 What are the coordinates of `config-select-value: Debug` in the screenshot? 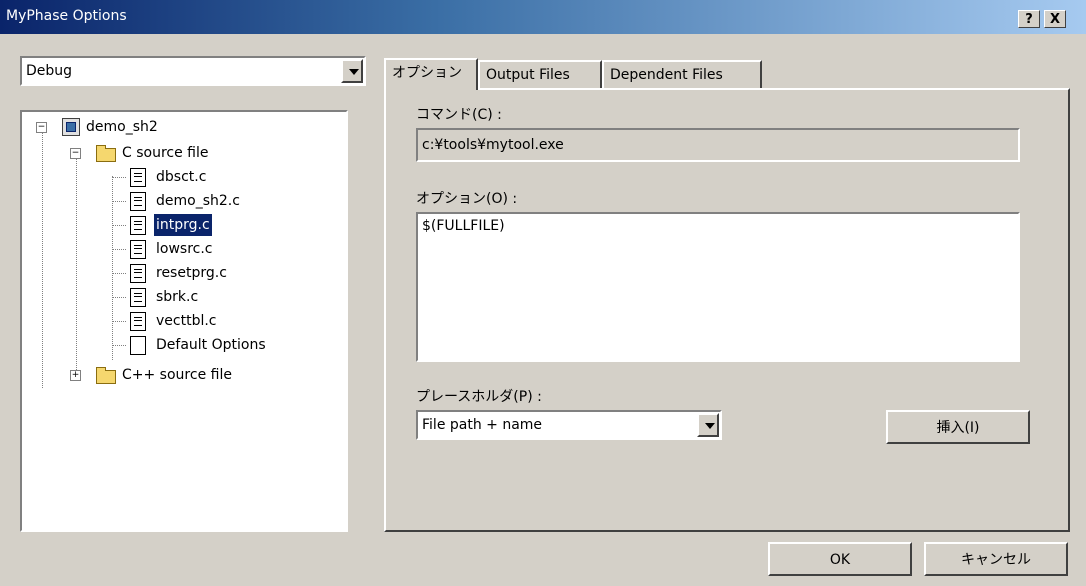 It's located at (49, 71).